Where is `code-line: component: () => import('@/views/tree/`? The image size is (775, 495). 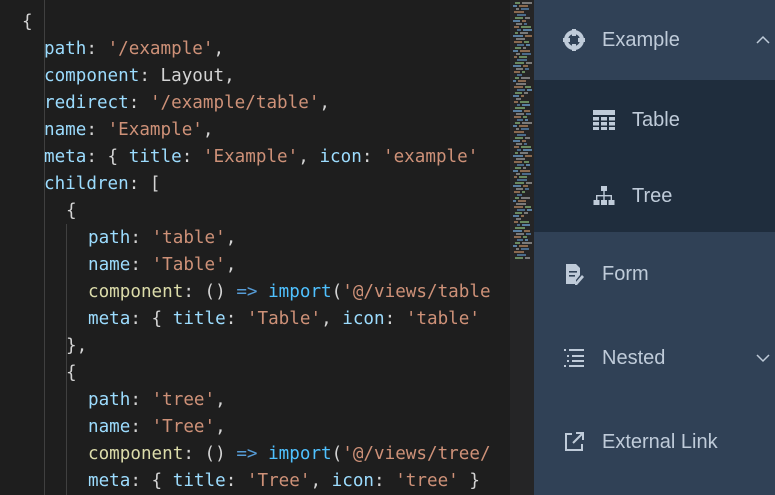
code-line: component: () => import('@/views/tree/ is located at coordinates (289, 454).